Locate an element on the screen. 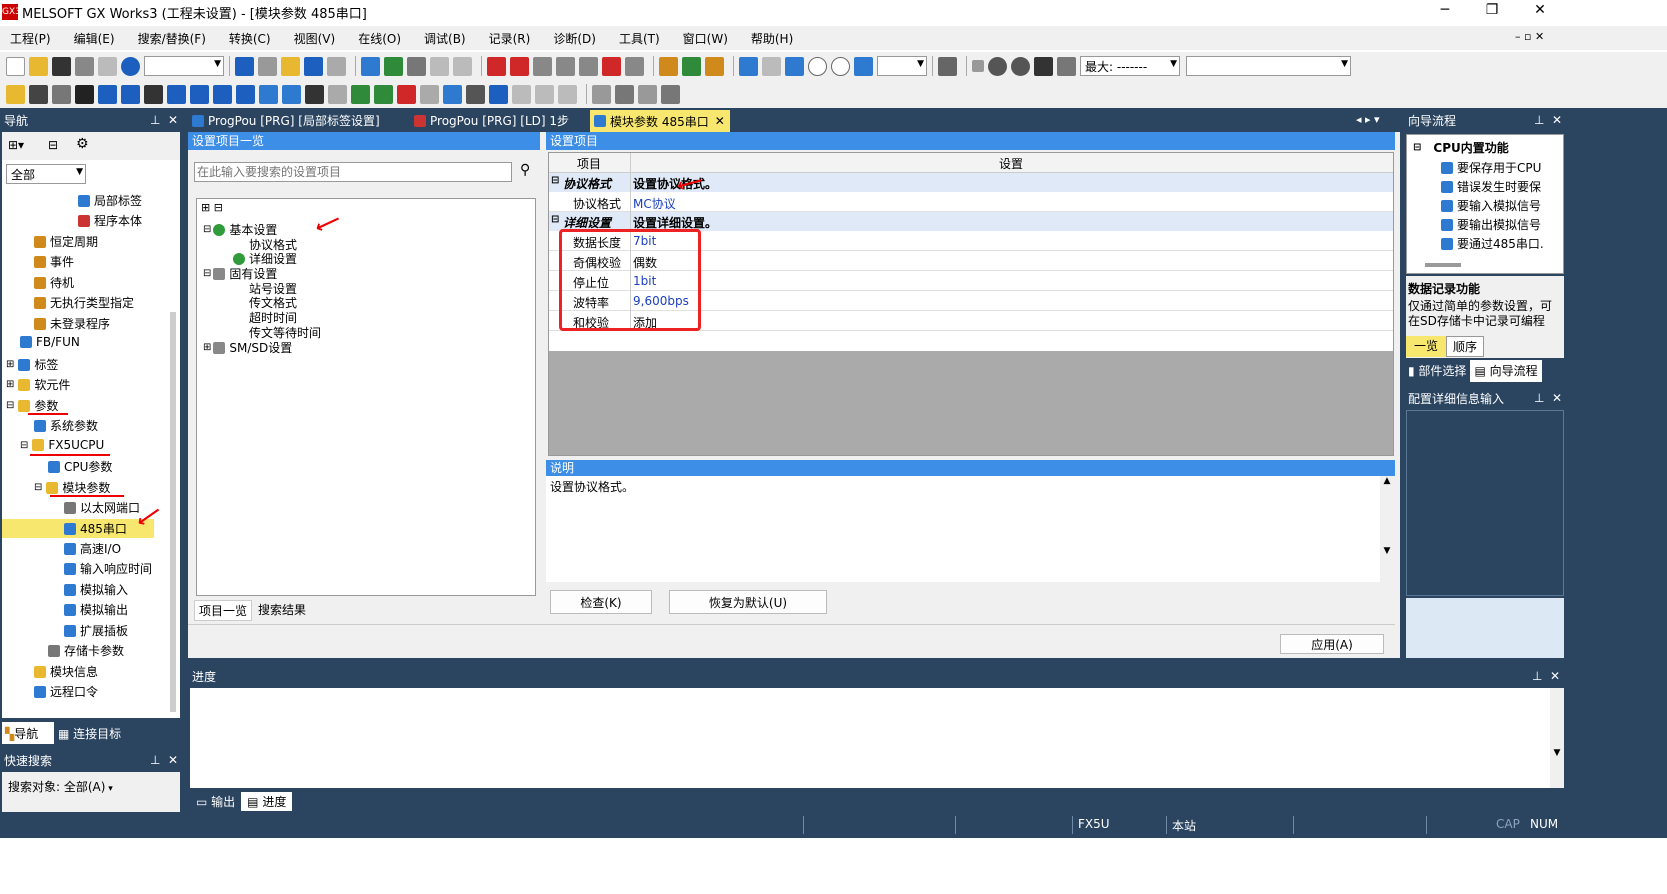 The image size is (1667, 894). panel2-icon is located at coordinates (624, 94).